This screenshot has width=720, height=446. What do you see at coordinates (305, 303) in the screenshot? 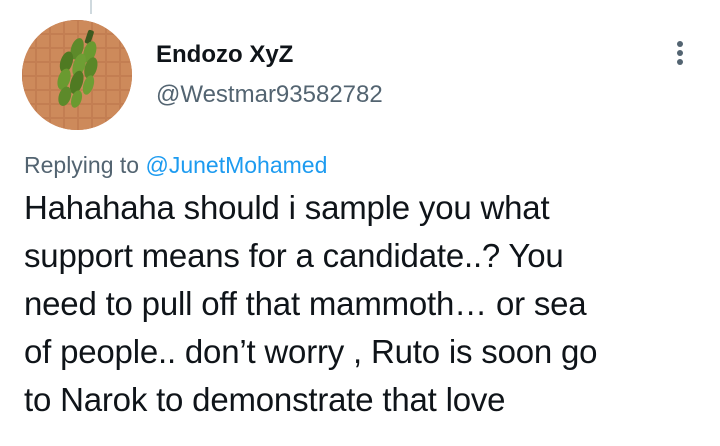
I see `tweet-text-line: need to pull off that mammoth… or sea` at bounding box center [305, 303].